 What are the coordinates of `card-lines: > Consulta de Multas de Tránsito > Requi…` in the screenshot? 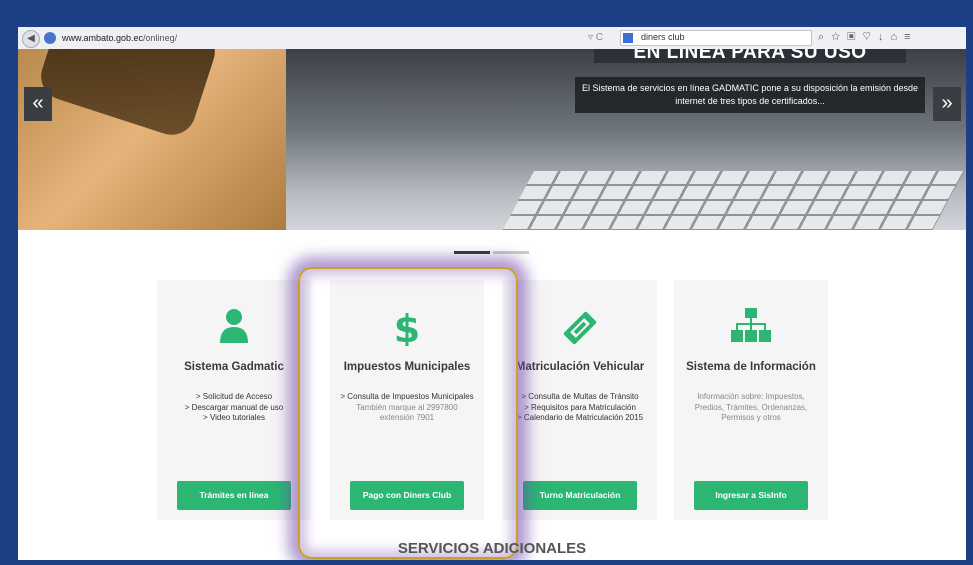 It's located at (580, 408).